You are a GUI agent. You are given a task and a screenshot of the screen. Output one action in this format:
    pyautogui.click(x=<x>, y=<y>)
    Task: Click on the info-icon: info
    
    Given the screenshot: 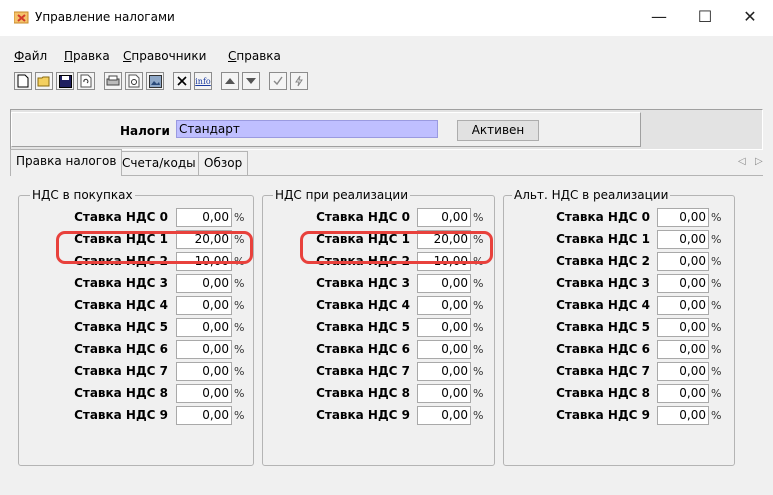 What is the action you would take?
    pyautogui.click(x=203, y=81)
    